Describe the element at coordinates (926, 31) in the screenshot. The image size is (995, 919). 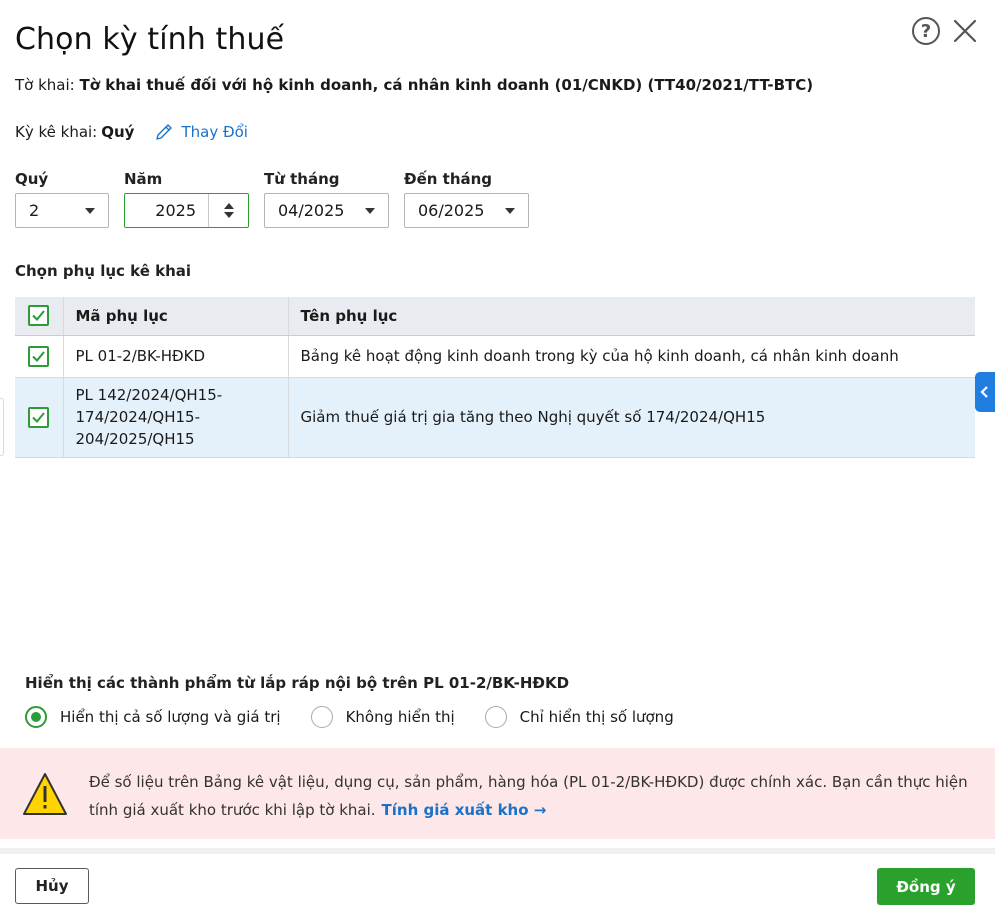
I see `help-icon: ?` at that location.